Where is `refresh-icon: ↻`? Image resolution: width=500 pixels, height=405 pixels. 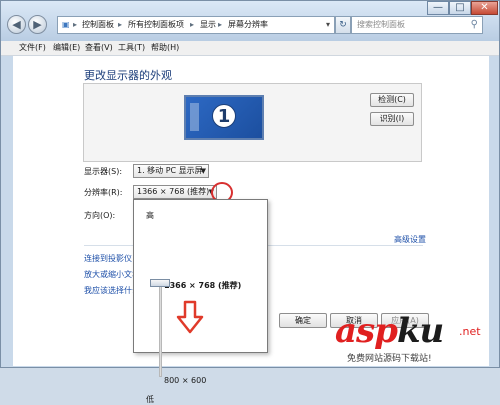 refresh-icon: ↻ is located at coordinates (343, 25).